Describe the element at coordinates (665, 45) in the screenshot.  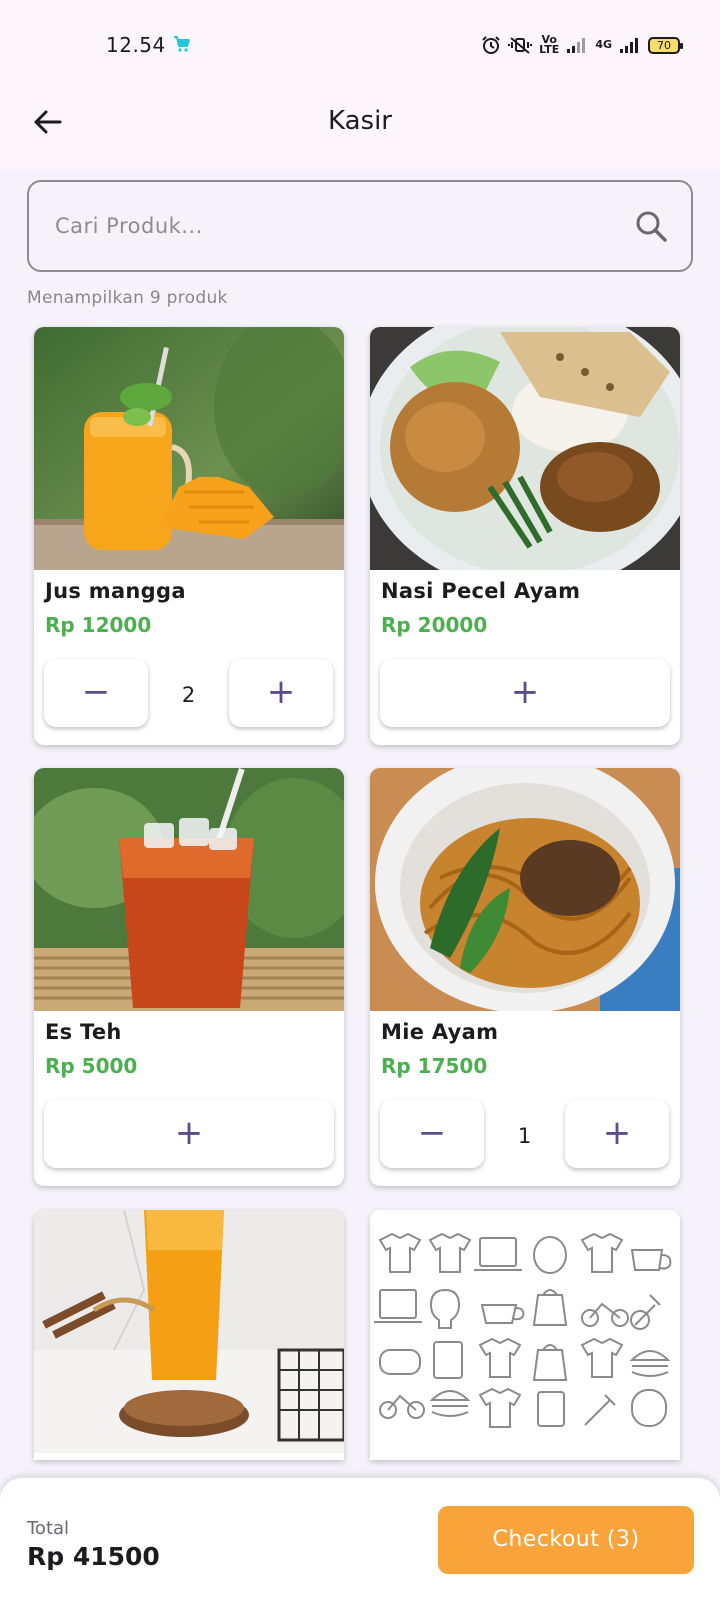
I see `battery-indicator: 70` at that location.